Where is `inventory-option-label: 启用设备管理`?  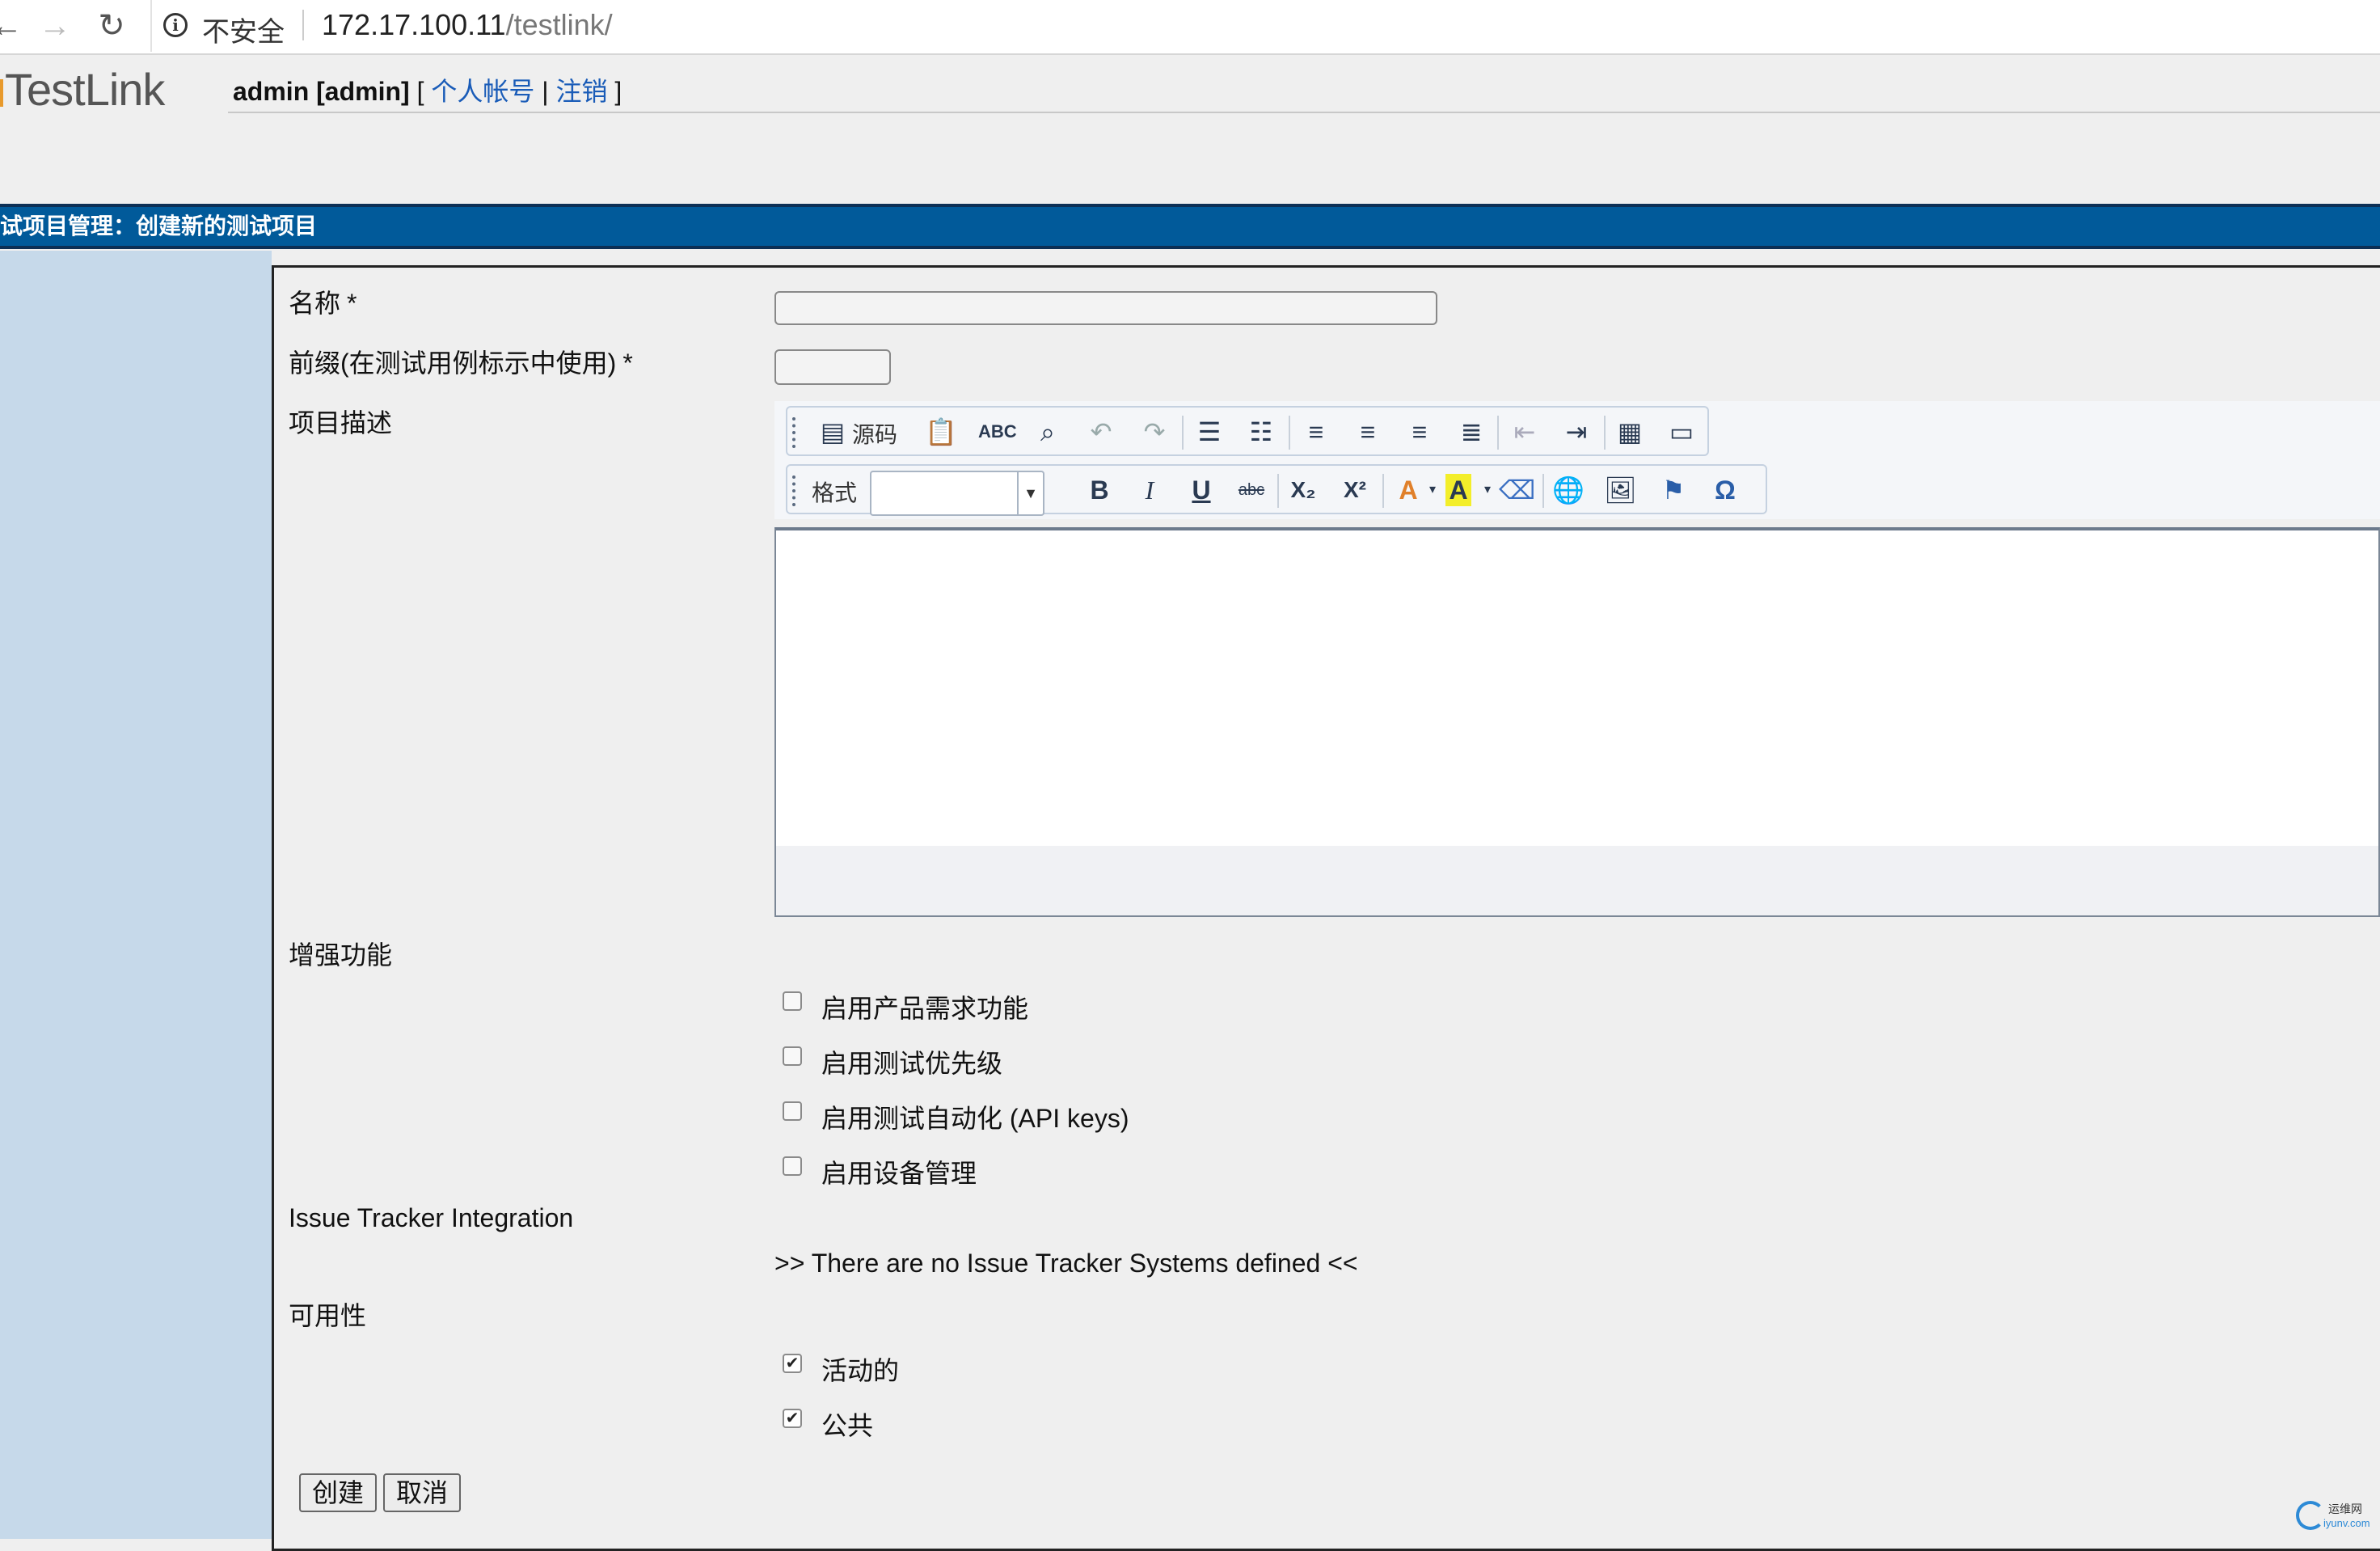
inventory-option-label: 启用设备管理 is located at coordinates (899, 1173).